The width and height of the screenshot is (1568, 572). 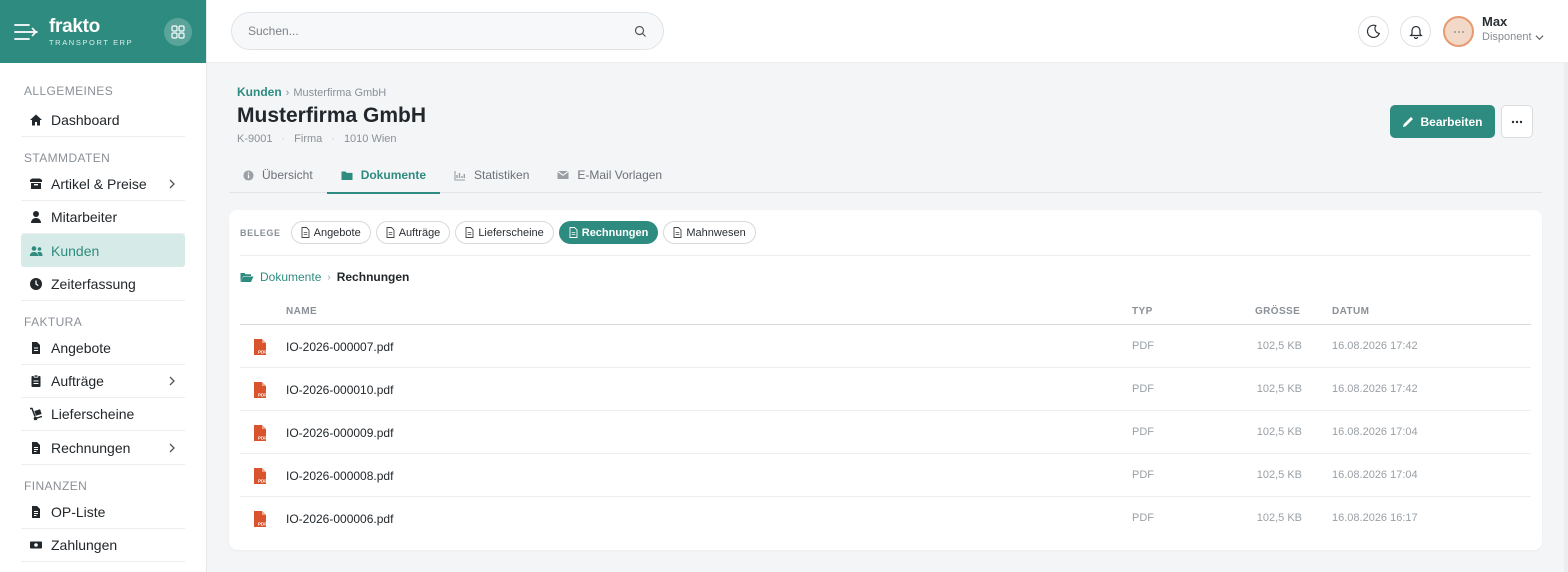 What do you see at coordinates (511, 232) in the screenshot?
I see `chip-label: Lieferscheine` at bounding box center [511, 232].